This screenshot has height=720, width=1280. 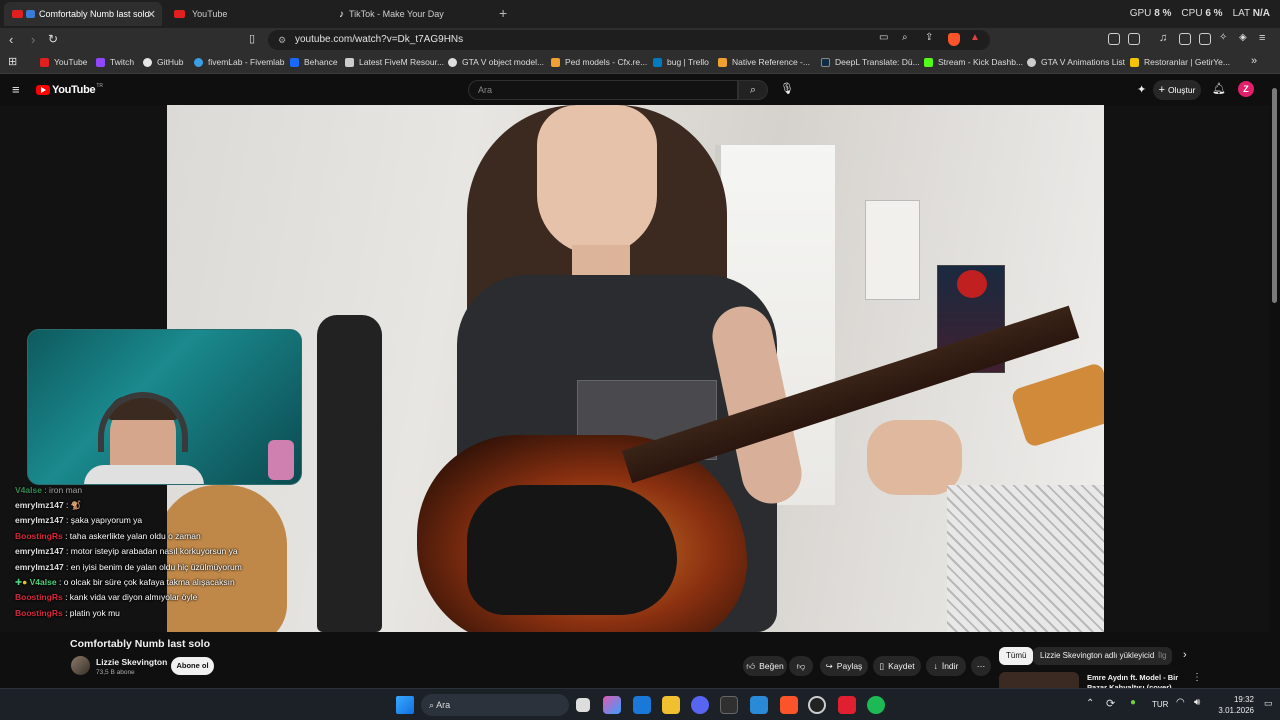 What do you see at coordinates (1243, 37) in the screenshot?
I see `vpn-icon: ◈` at bounding box center [1243, 37].